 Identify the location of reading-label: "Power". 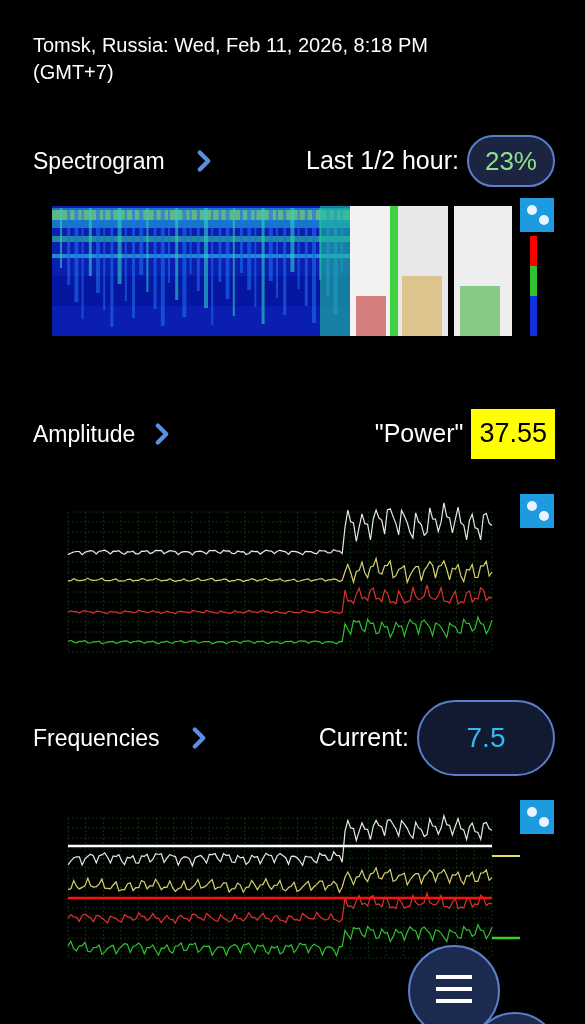
(419, 434).